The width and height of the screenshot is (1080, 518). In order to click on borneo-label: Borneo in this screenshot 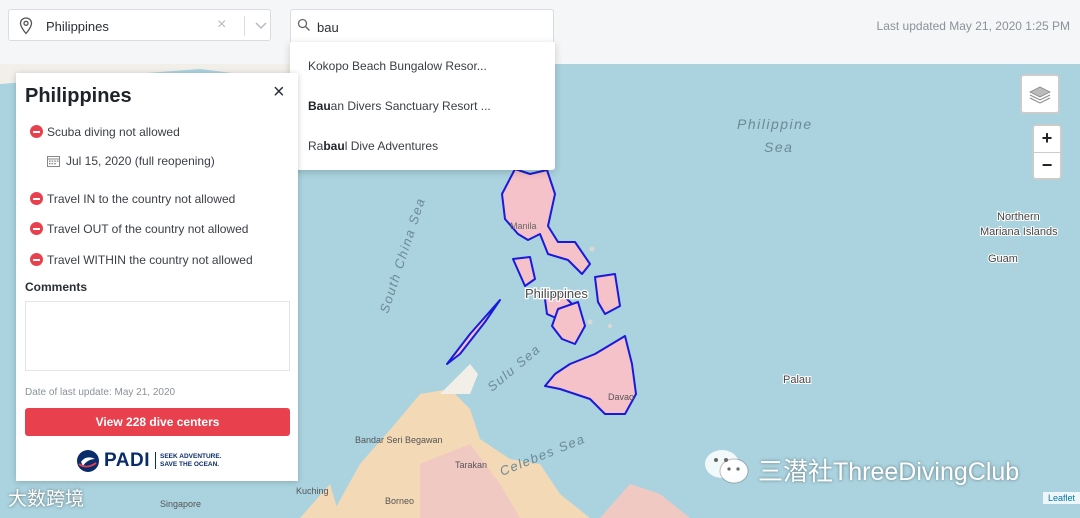, I will do `click(399, 501)`.